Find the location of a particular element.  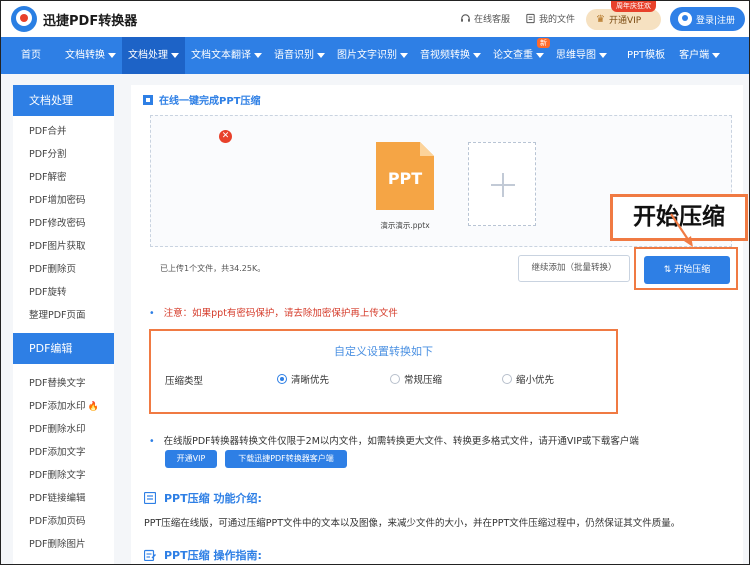

sidebar-item-pdf-add-page-numbers: PDF添加页码 is located at coordinates (63, 521).